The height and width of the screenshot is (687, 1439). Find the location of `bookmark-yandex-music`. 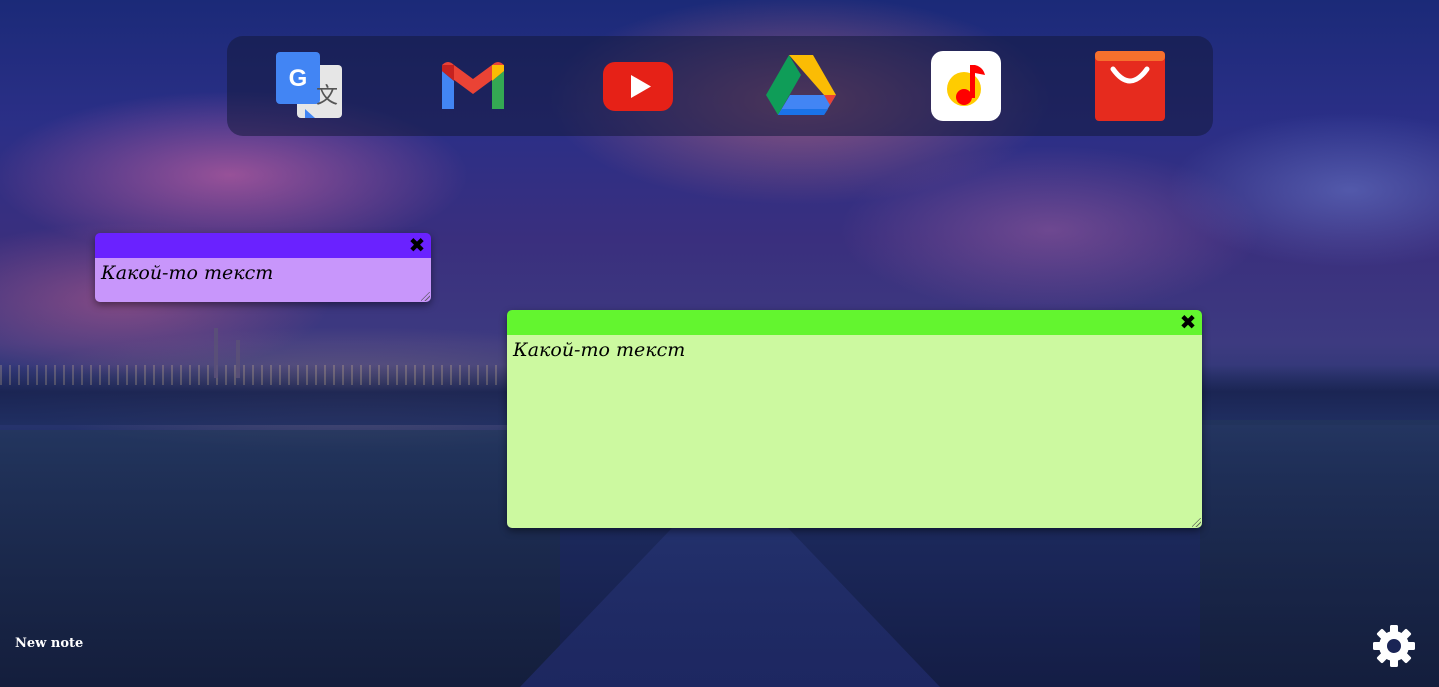

bookmark-yandex-music is located at coordinates (966, 86).